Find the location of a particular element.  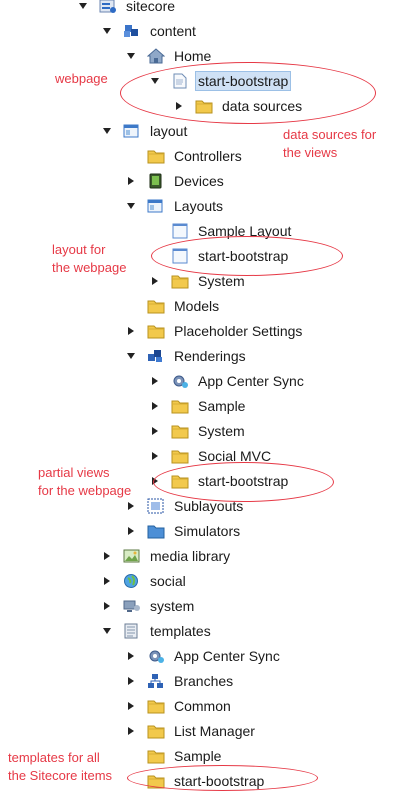

tree-item: Home is located at coordinates (169, 55).